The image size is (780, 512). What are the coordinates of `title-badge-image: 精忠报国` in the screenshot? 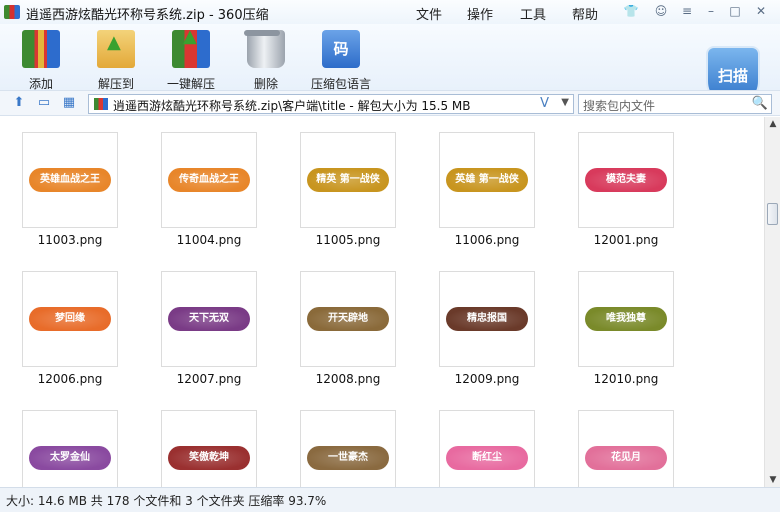 It's located at (487, 319).